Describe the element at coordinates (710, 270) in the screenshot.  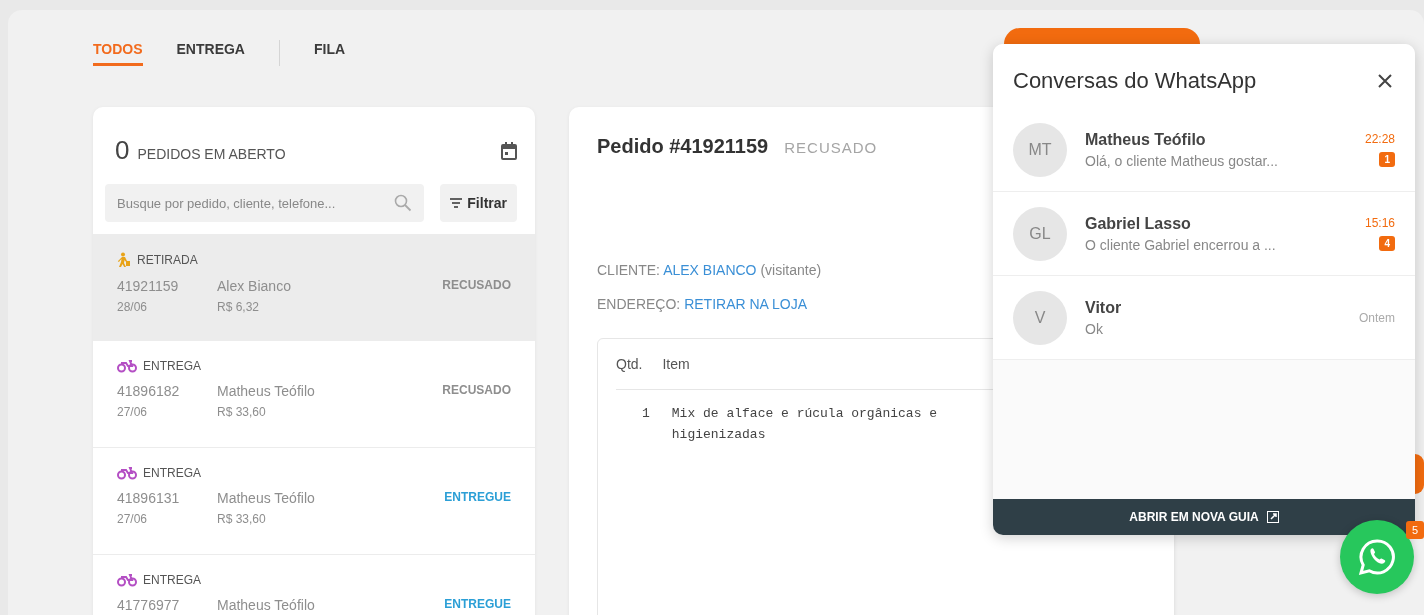
I see `client-link: ALEX BIANCO` at that location.